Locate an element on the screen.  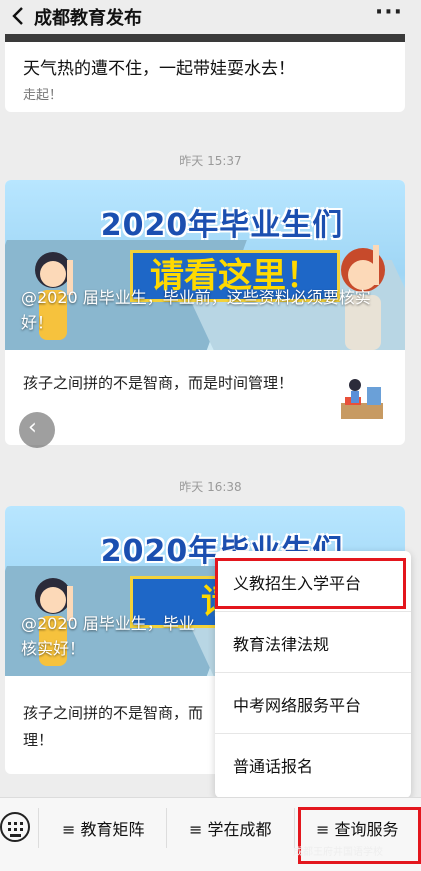
menu-item-exam-service-platform: 中考网络服务平台 is located at coordinates (313, 703).